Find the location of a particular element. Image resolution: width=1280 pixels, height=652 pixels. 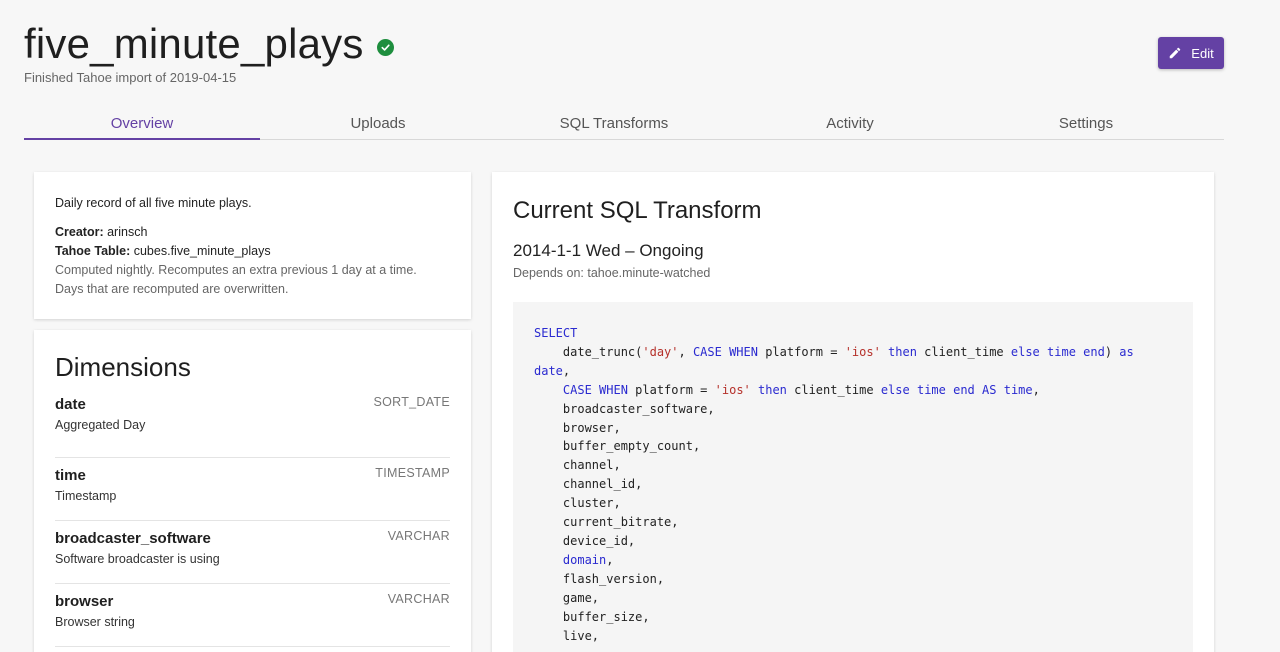

tahoe-table-line: Tahoe Table: cubes.five_minute_plays is located at coordinates (252, 251).